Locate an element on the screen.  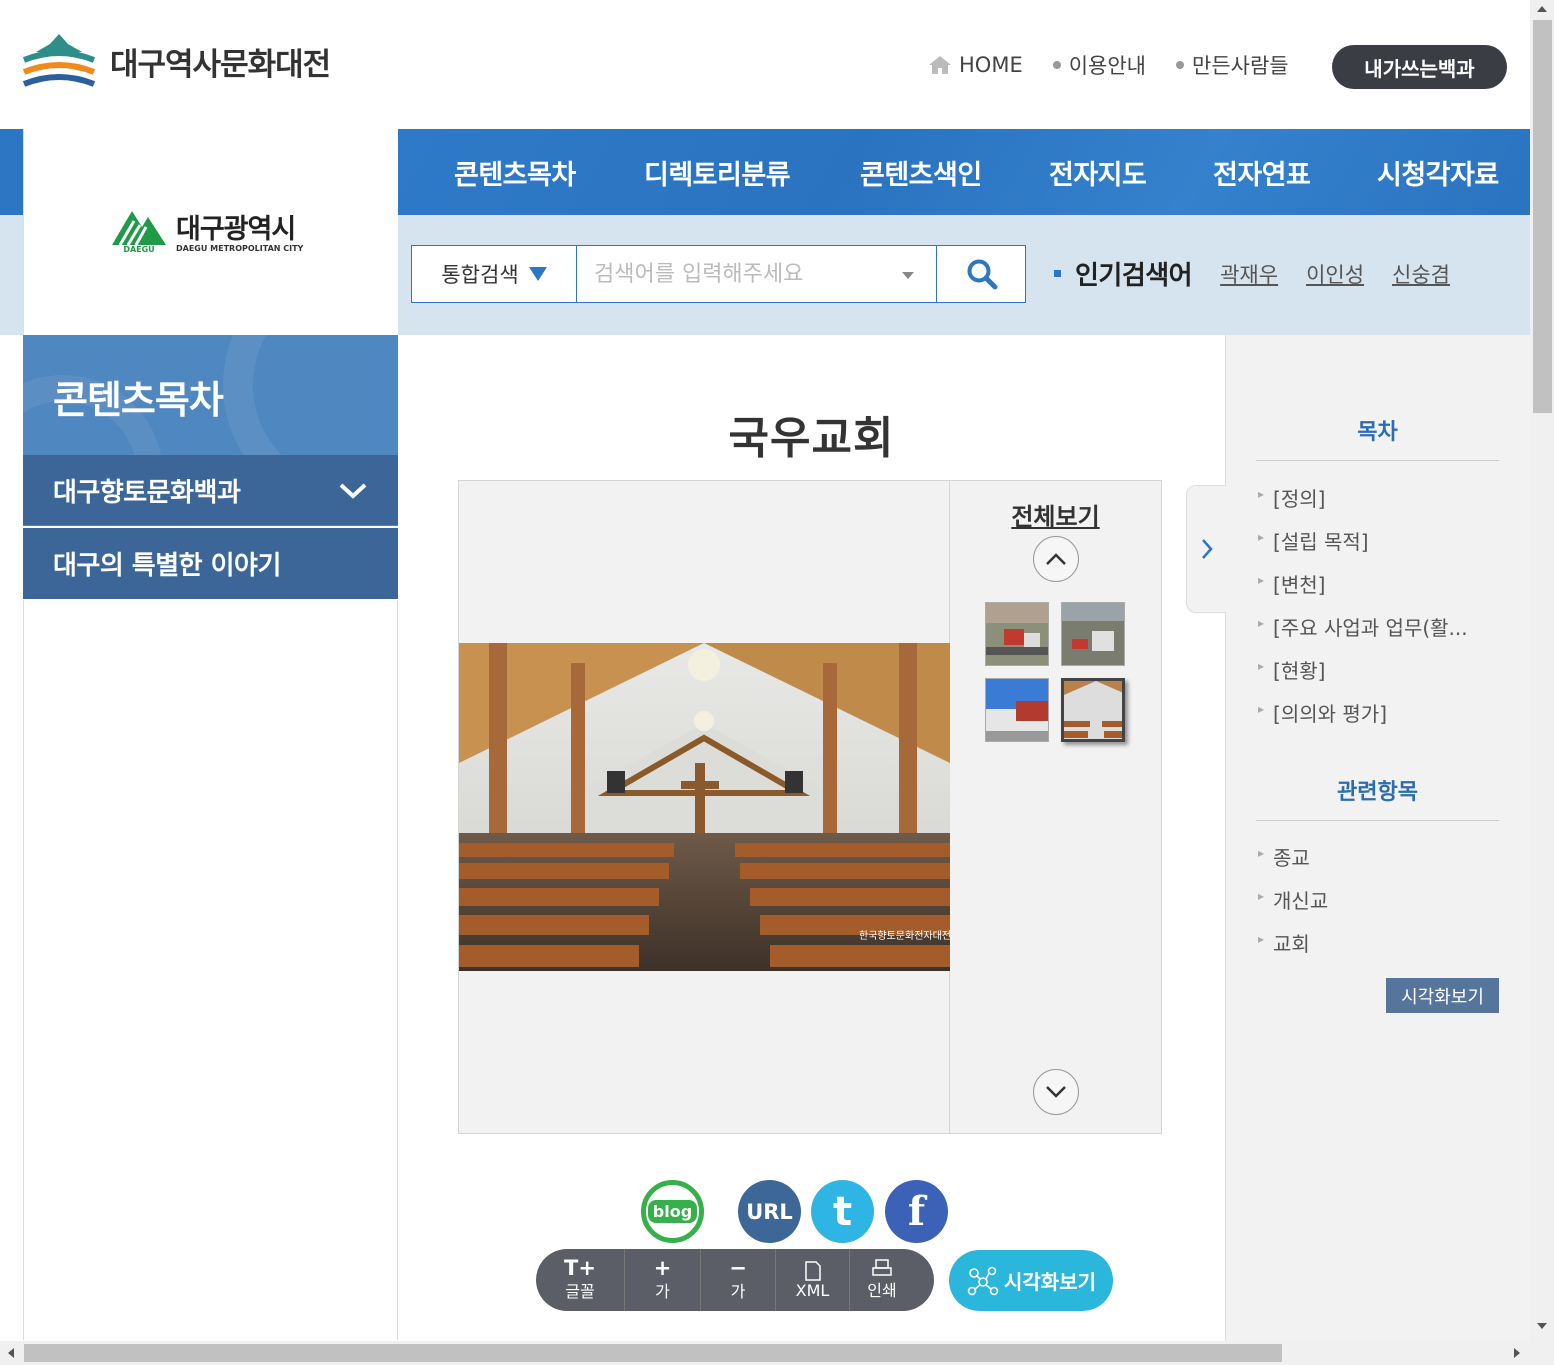
zoom-in-button: + 가 is located at coordinates (663, 1280).